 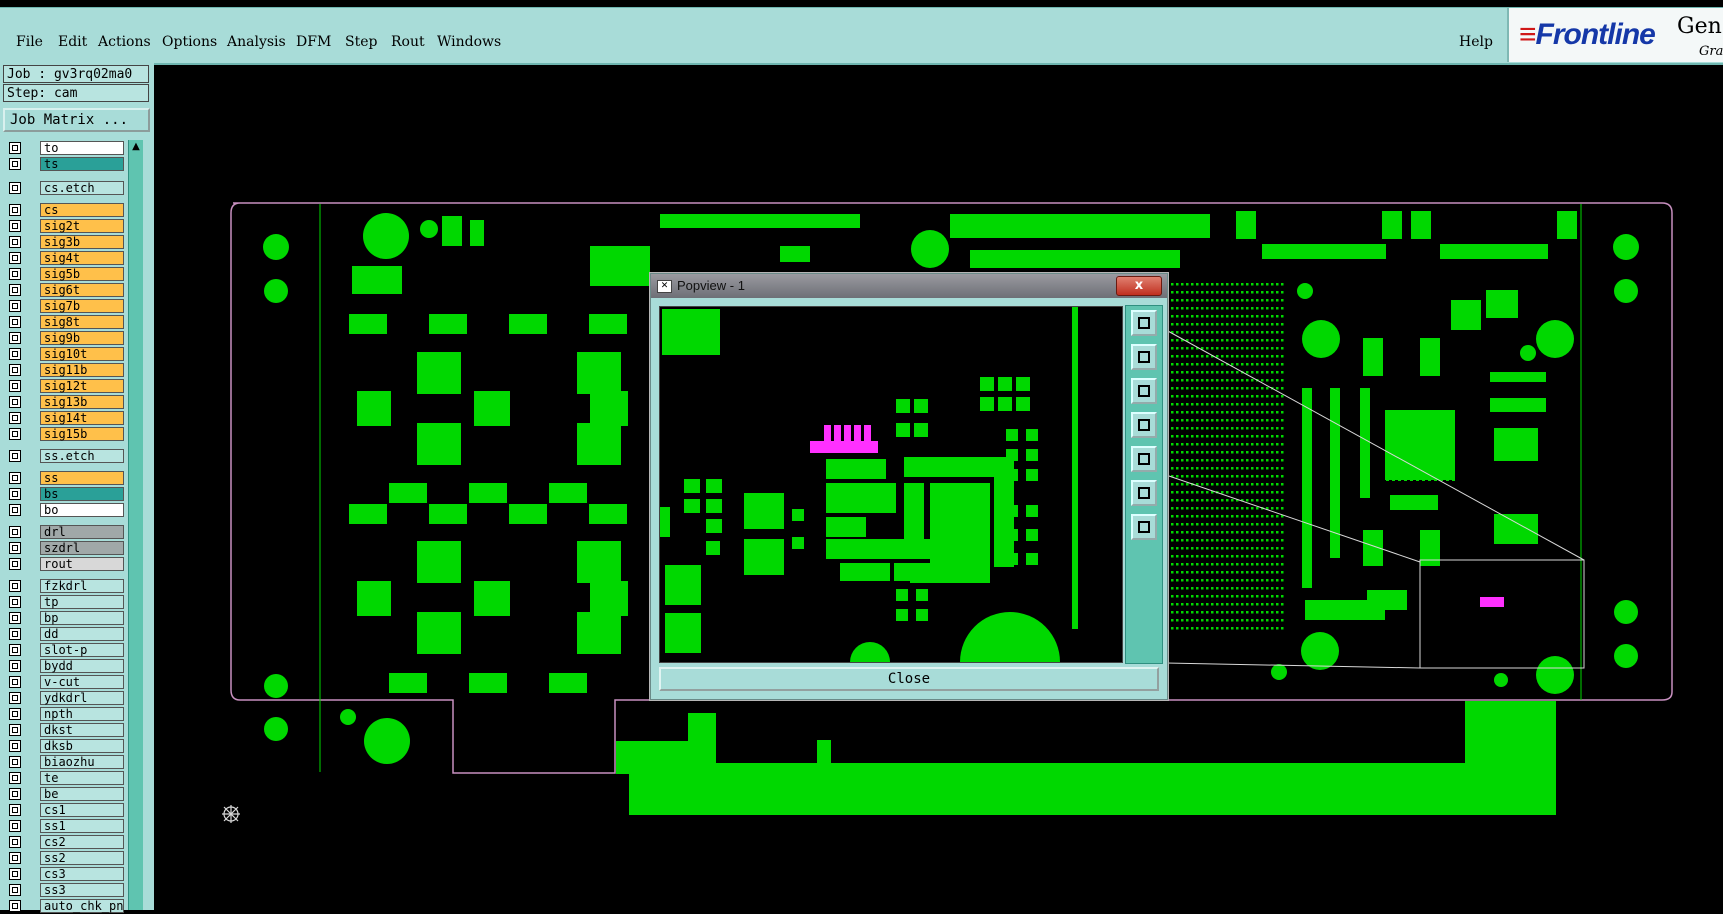 What do you see at coordinates (82, 494) in the screenshot?
I see `layer-name-label: bs` at bounding box center [82, 494].